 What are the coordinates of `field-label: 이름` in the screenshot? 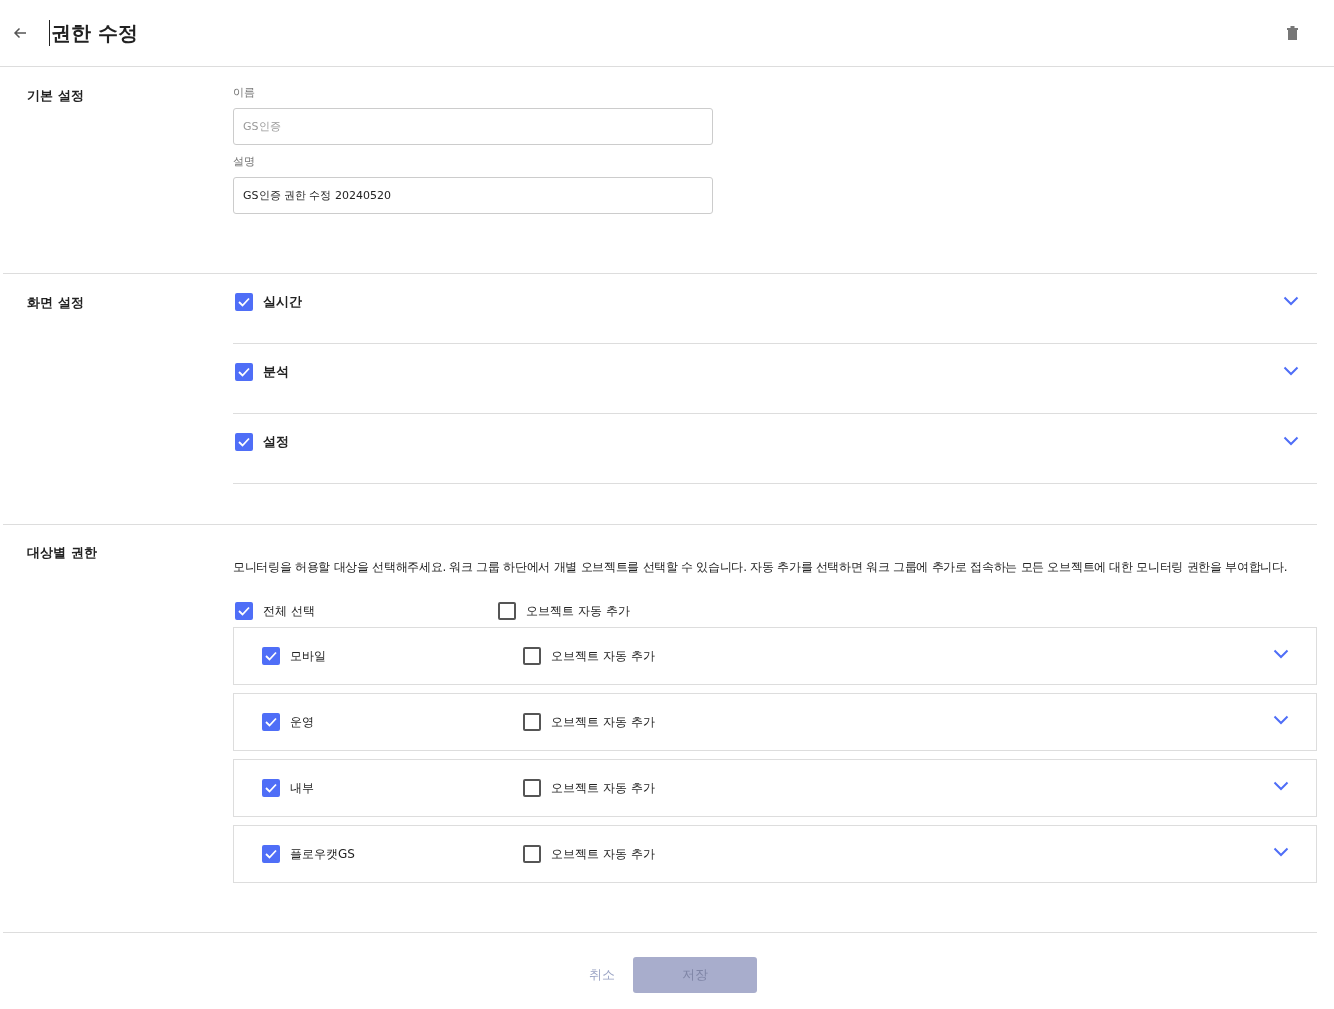 It's located at (244, 92).